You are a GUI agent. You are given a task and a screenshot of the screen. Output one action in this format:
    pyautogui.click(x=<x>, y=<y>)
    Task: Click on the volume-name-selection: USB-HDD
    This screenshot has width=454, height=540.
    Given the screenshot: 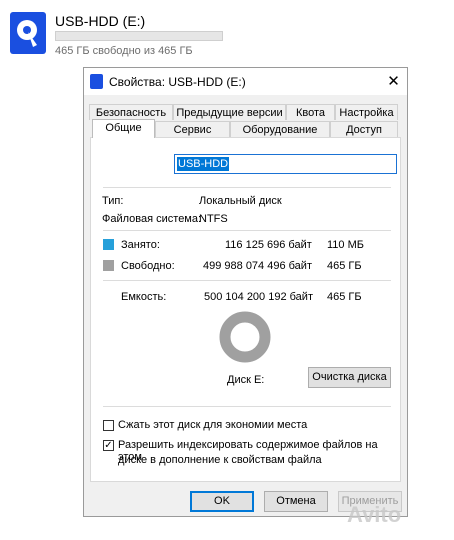 What is the action you would take?
    pyautogui.click(x=203, y=164)
    